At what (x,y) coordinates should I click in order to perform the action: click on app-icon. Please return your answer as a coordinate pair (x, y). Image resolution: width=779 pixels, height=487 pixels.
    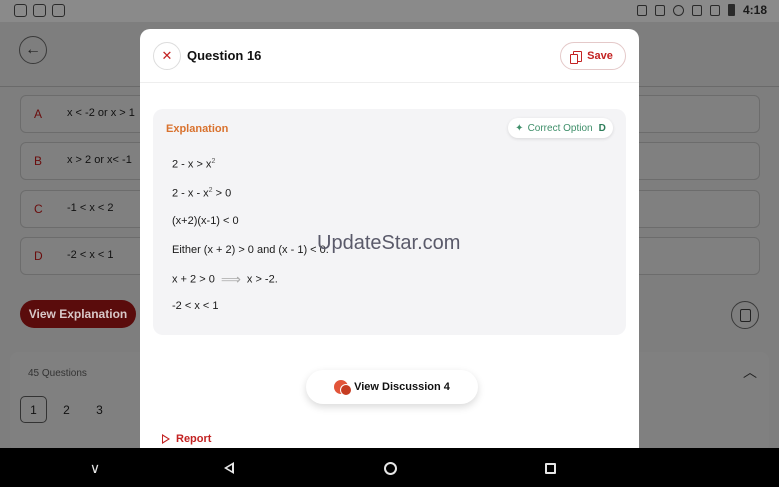
    Looking at the image, I should click on (58, 10).